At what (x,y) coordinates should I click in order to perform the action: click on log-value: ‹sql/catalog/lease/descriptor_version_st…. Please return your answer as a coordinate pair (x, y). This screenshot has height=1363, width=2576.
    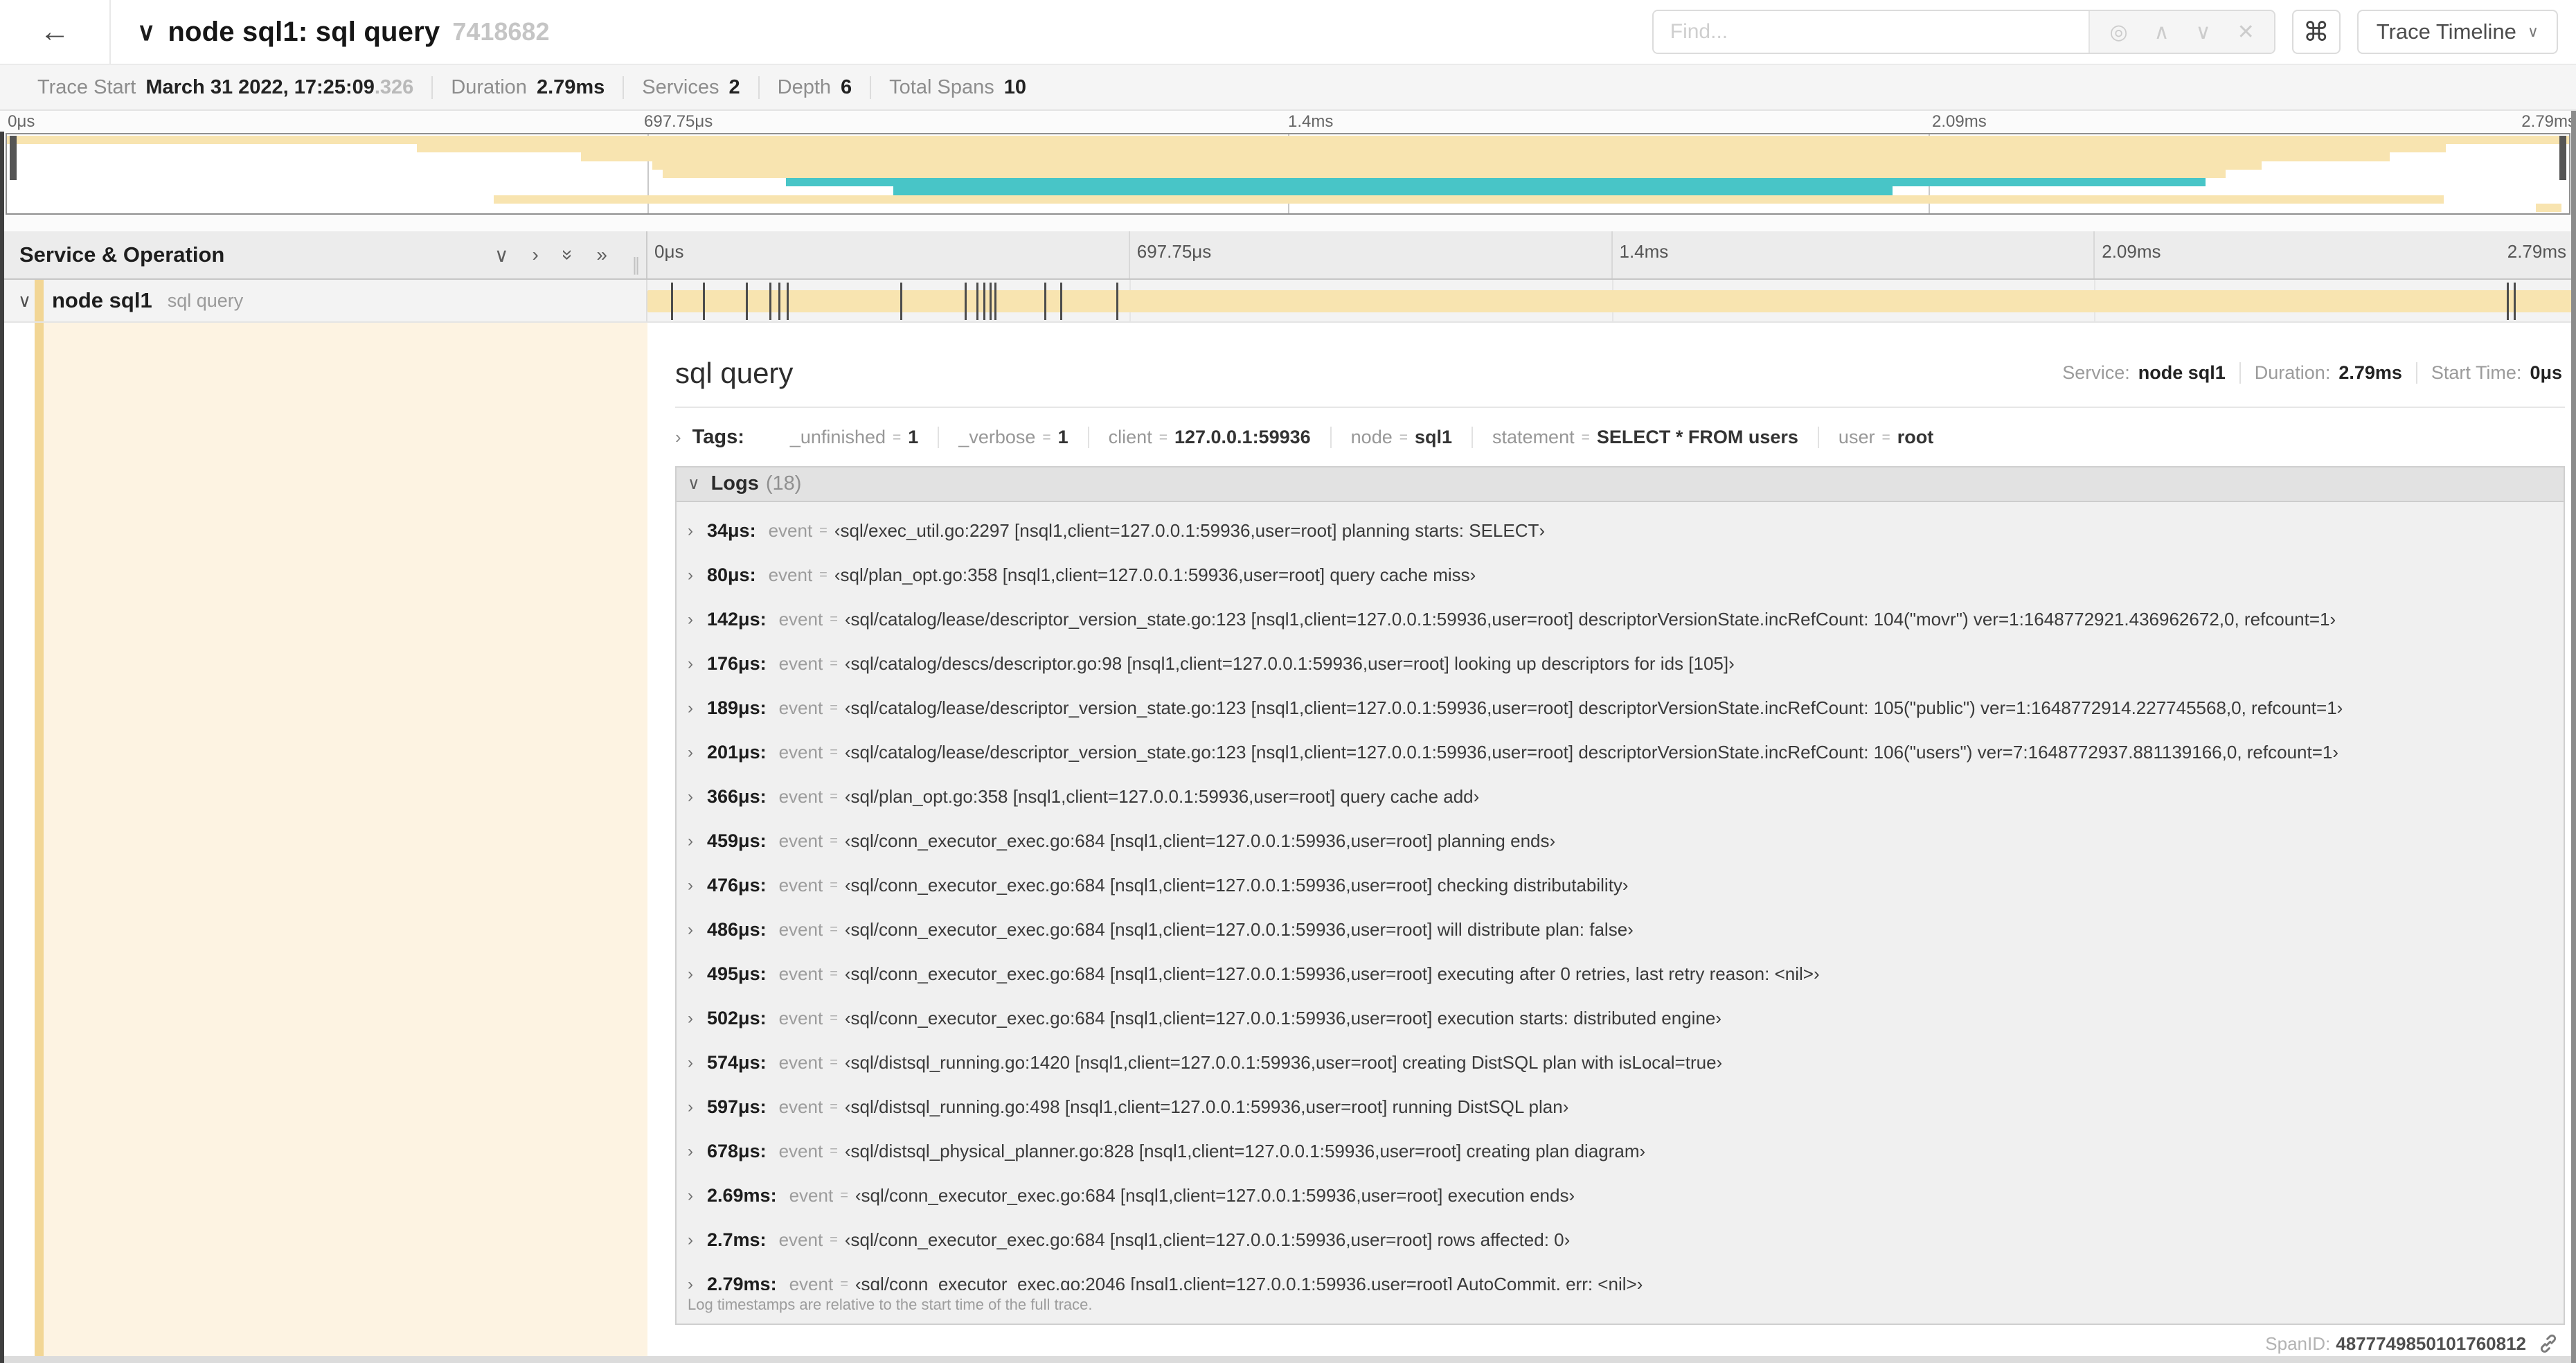
    Looking at the image, I should click on (1590, 619).